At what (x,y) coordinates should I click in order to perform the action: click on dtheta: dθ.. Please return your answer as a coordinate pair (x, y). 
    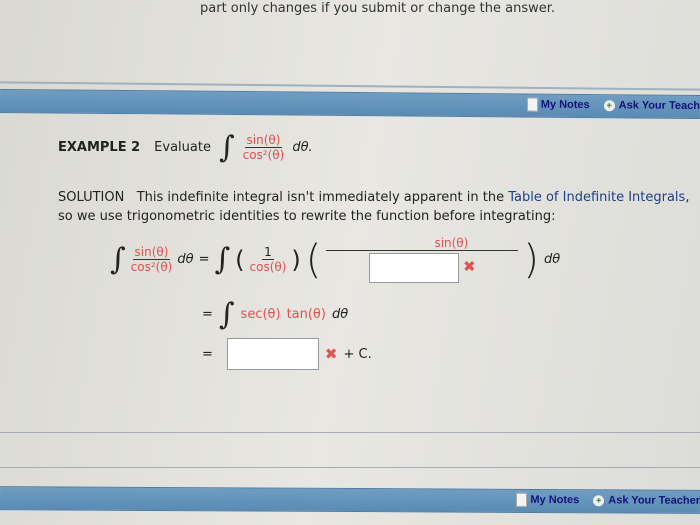
    Looking at the image, I should click on (302, 147).